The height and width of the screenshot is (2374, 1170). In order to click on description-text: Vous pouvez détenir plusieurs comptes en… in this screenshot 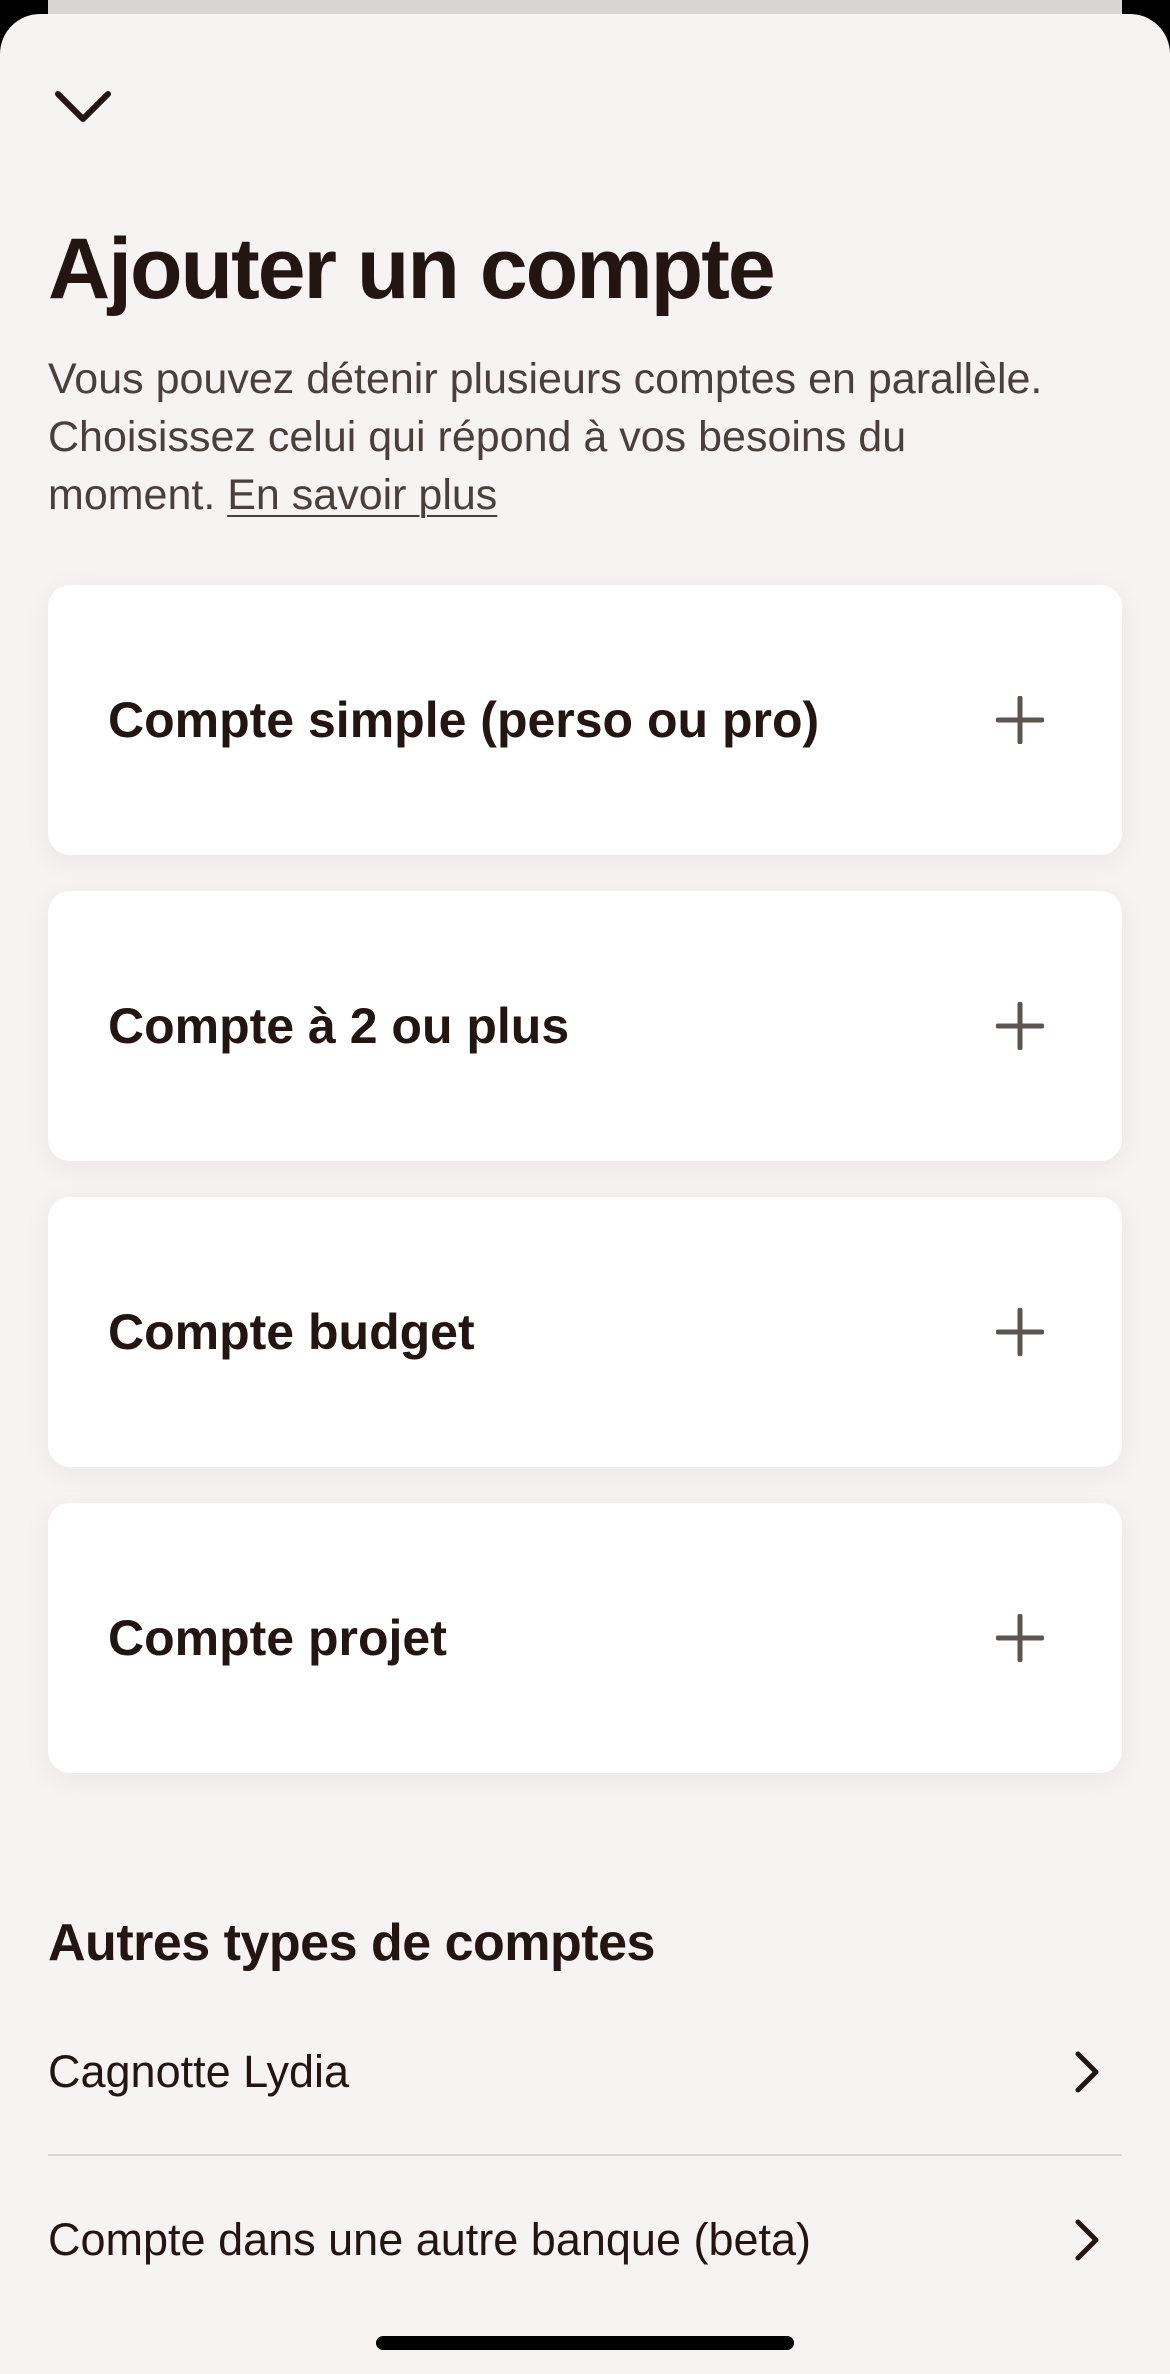, I will do `click(545, 437)`.